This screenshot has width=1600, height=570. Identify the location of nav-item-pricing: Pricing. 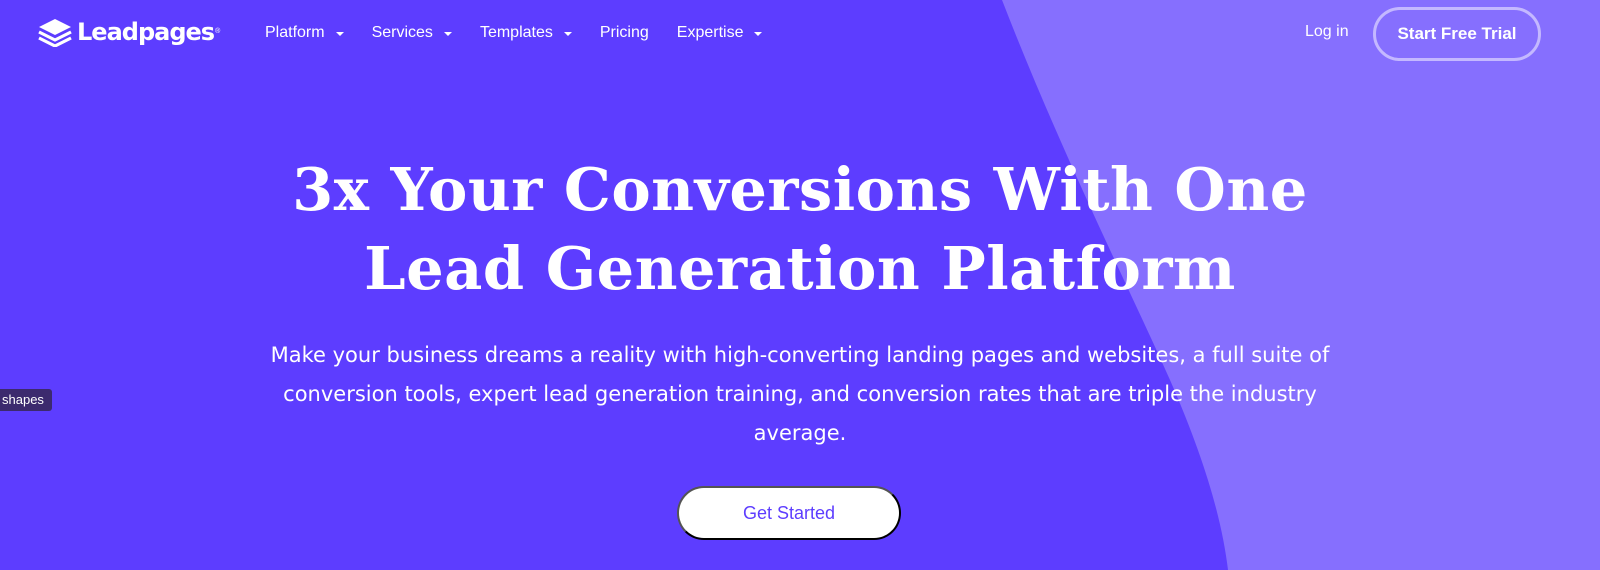
(624, 33).